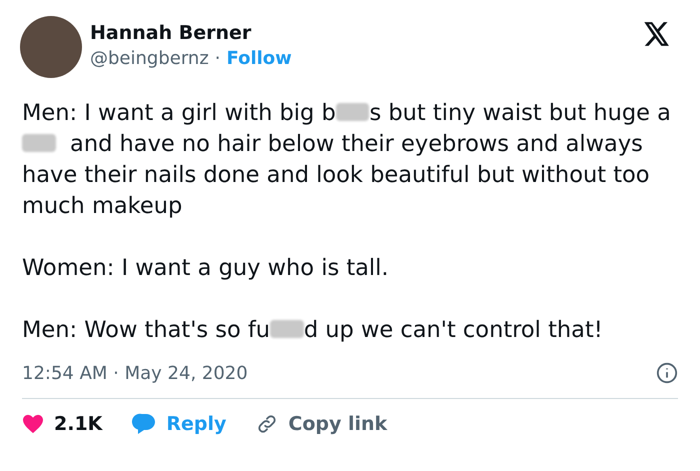  Describe the element at coordinates (322, 424) in the screenshot. I see `copy-button: Copy link` at that location.